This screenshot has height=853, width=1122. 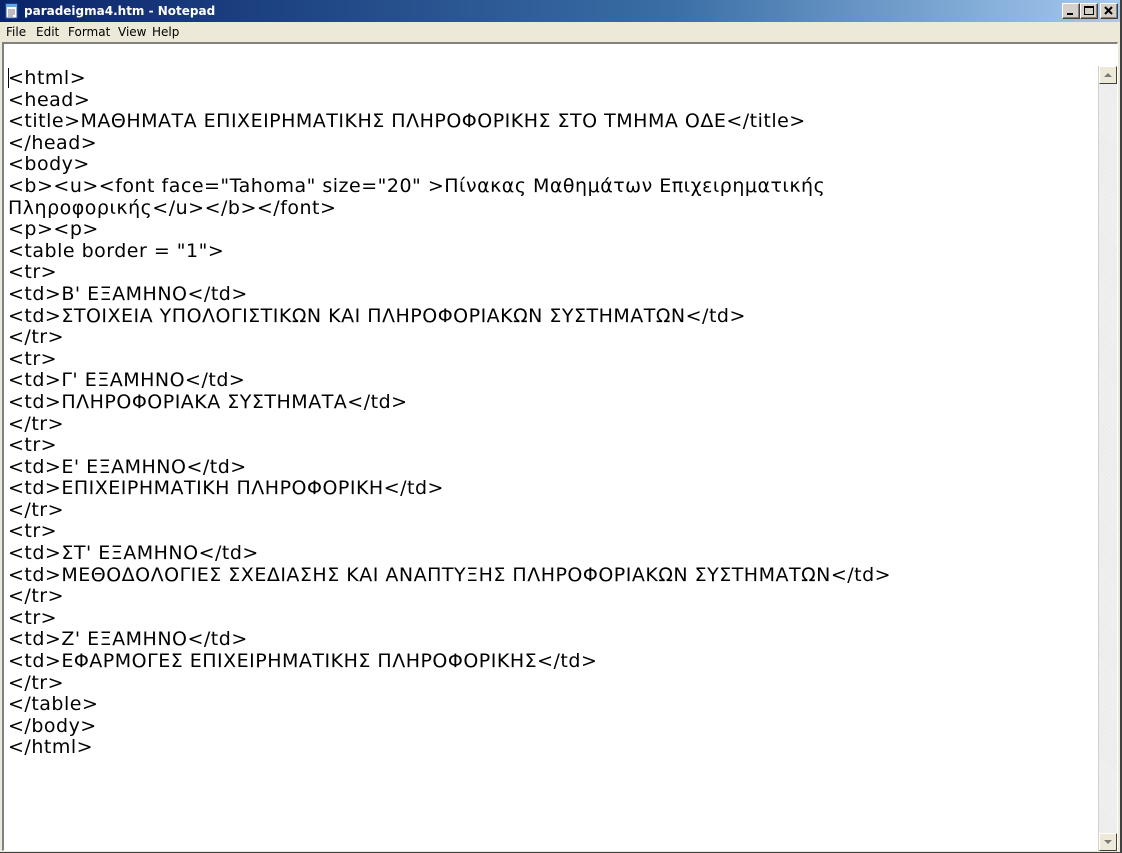 I want to click on text-line: <td>Ζ' ΕΞΑΜΗΝΟ</td>, so click(x=128, y=639).